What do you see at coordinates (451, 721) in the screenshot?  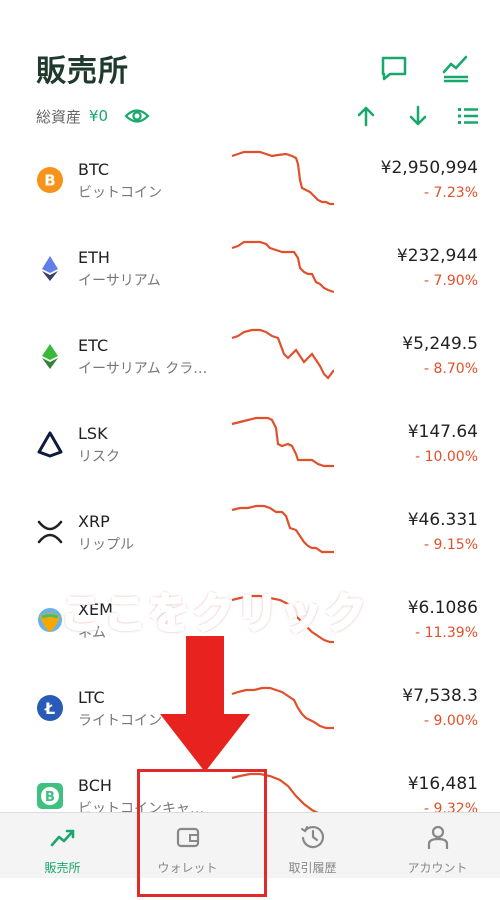 I see `coin-change: - 9.00%` at bounding box center [451, 721].